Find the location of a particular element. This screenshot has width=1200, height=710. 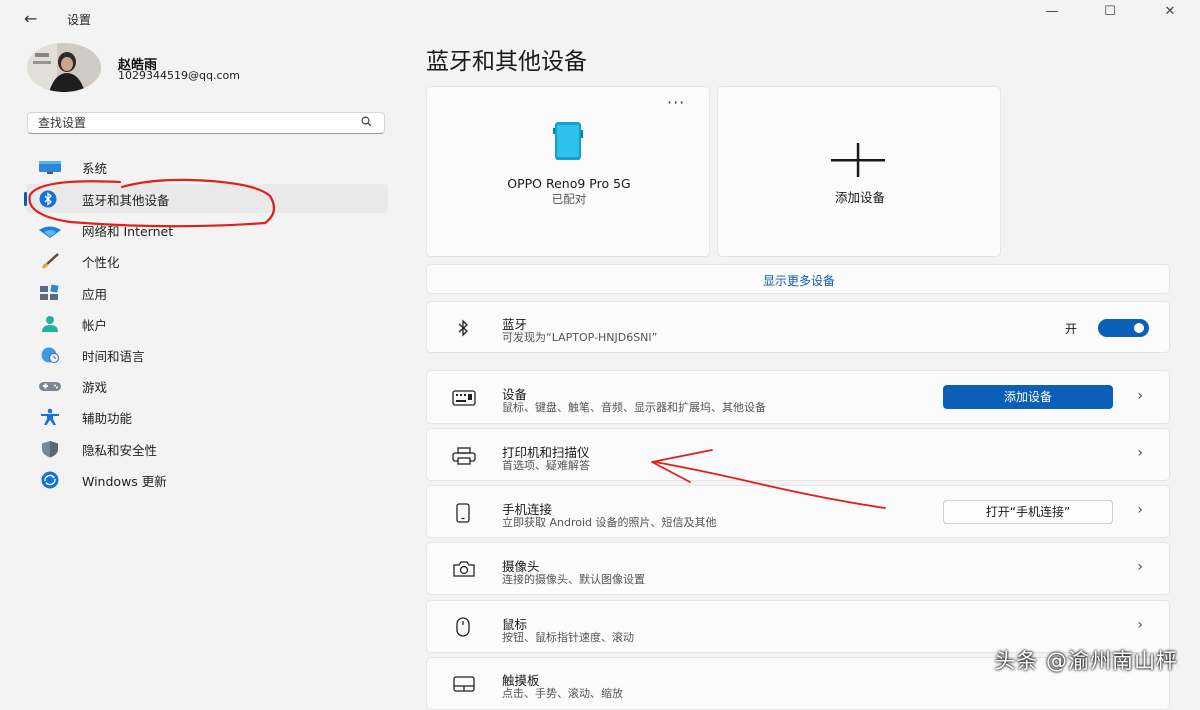

sidebar-item-accessibility: 辅助功能 is located at coordinates (207, 416).